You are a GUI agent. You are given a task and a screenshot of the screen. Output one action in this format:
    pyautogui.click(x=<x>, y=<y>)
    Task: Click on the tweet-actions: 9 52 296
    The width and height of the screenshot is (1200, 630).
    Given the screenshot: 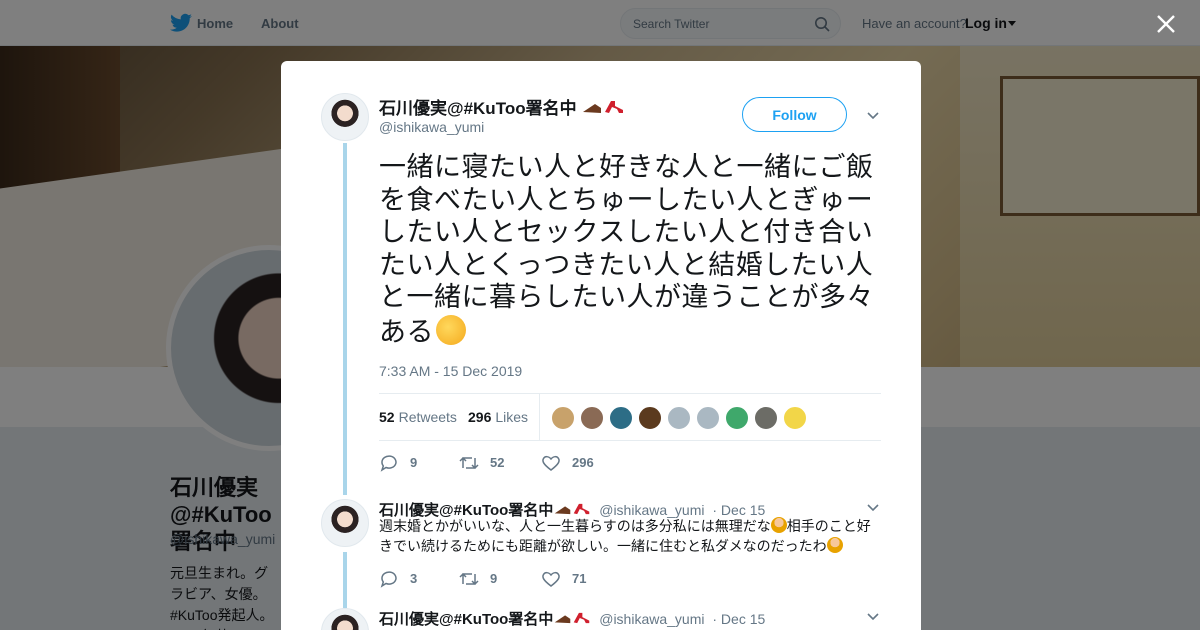 What is the action you would take?
    pyautogui.click(x=579, y=463)
    